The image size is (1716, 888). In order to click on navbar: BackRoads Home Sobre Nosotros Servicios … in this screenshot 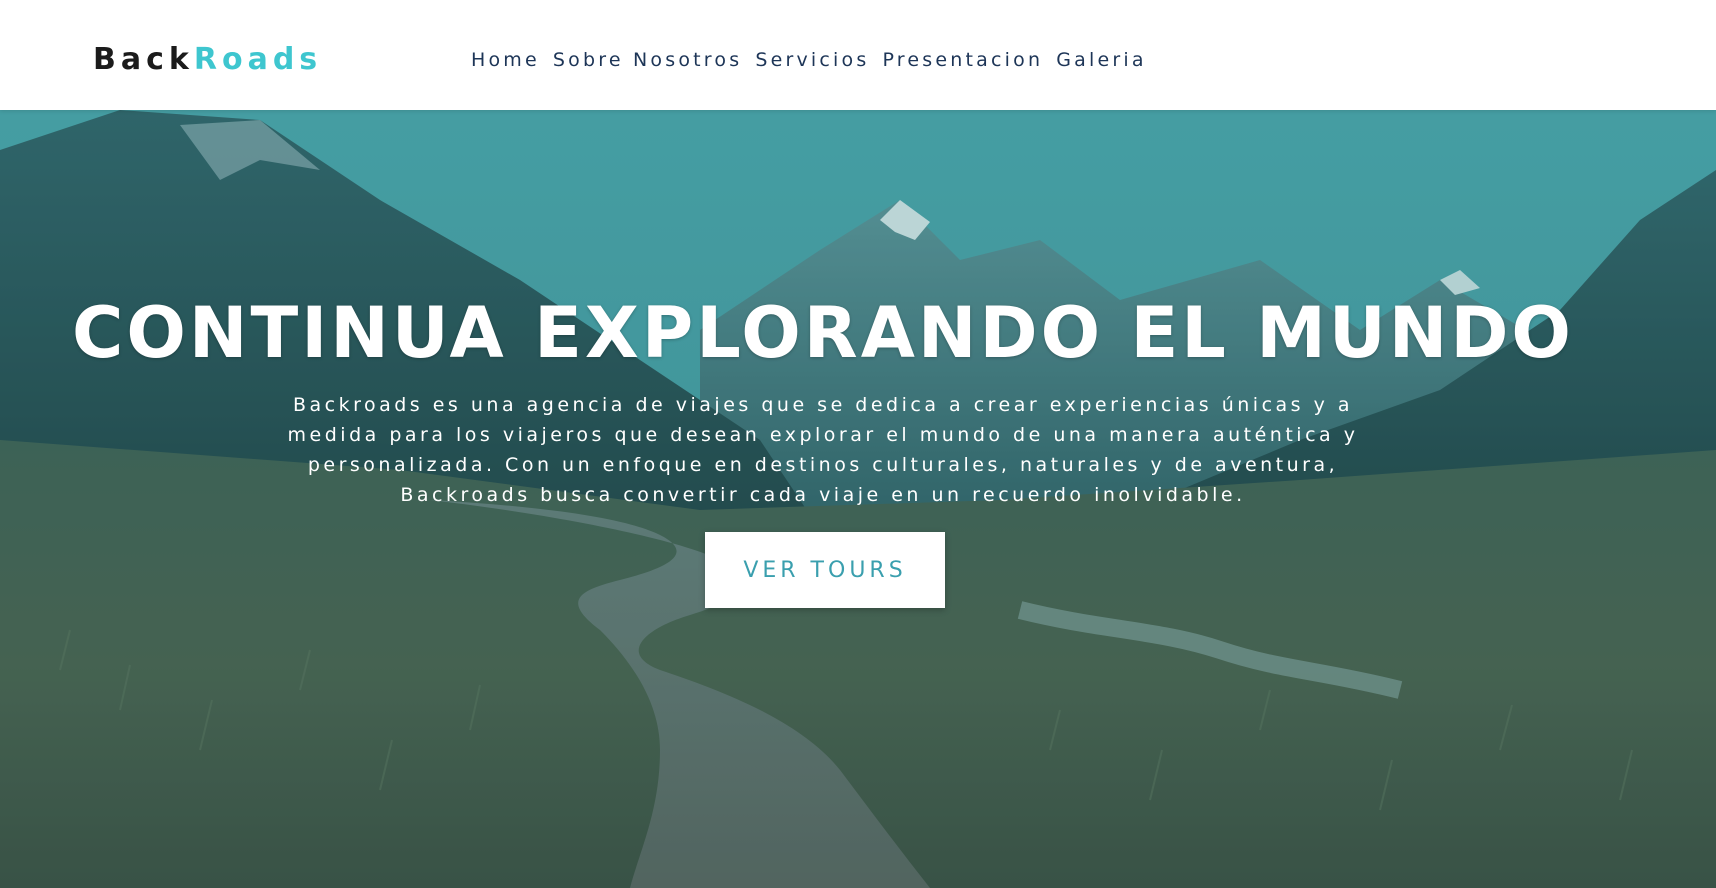, I will do `click(858, 55)`.